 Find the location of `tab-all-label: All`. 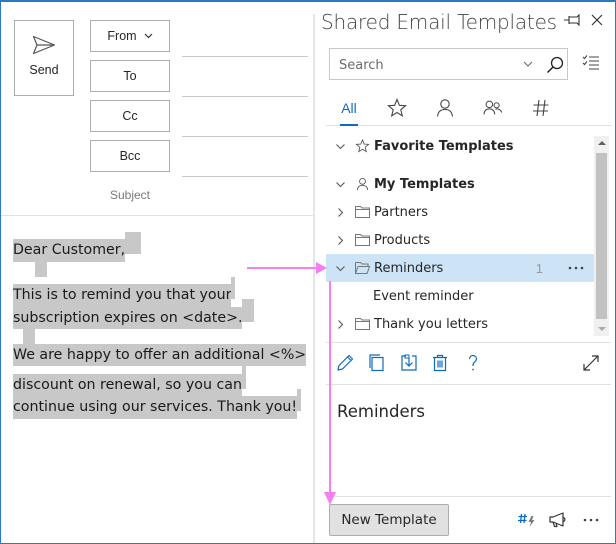

tab-all-label: All is located at coordinates (349, 107).